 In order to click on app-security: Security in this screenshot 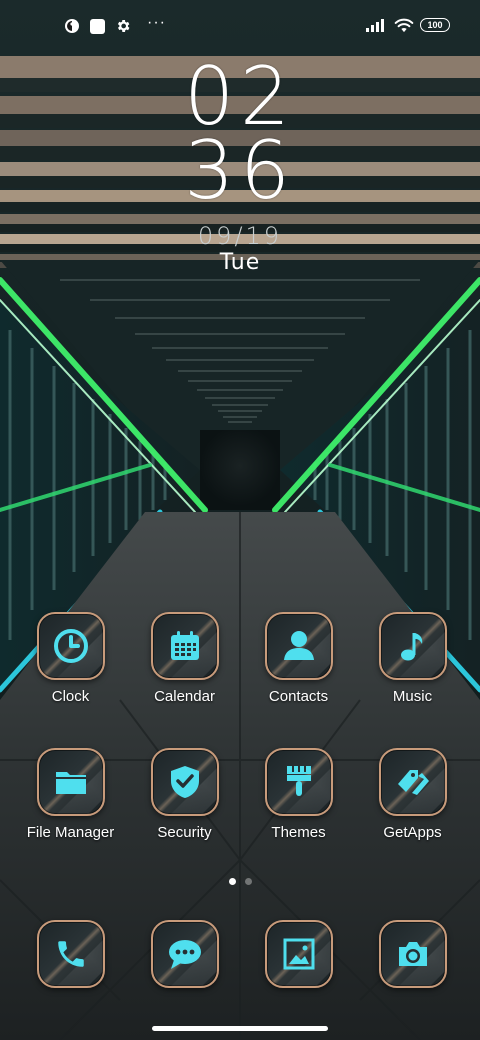, I will do `click(184, 816)`.